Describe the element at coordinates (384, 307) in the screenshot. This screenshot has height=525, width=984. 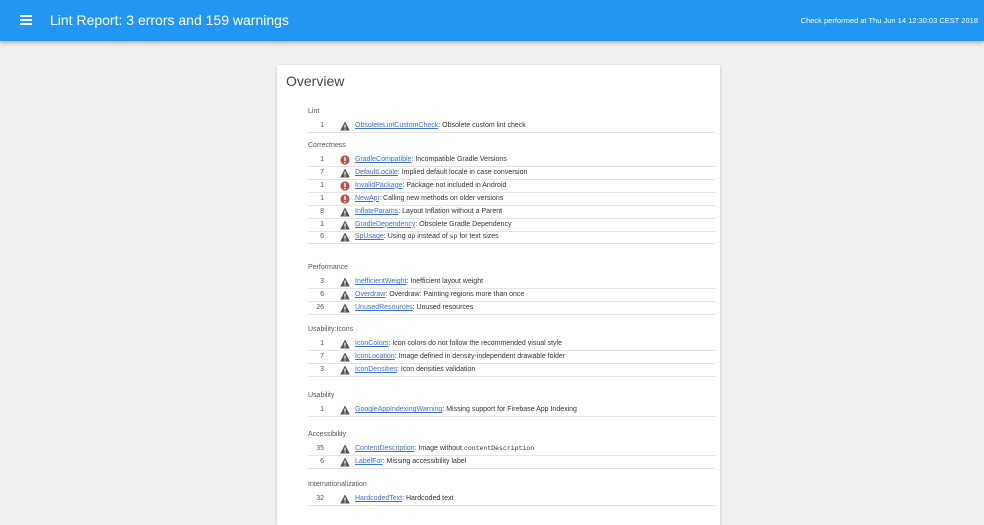
I see `issue-id-link: UnusedResources` at that location.